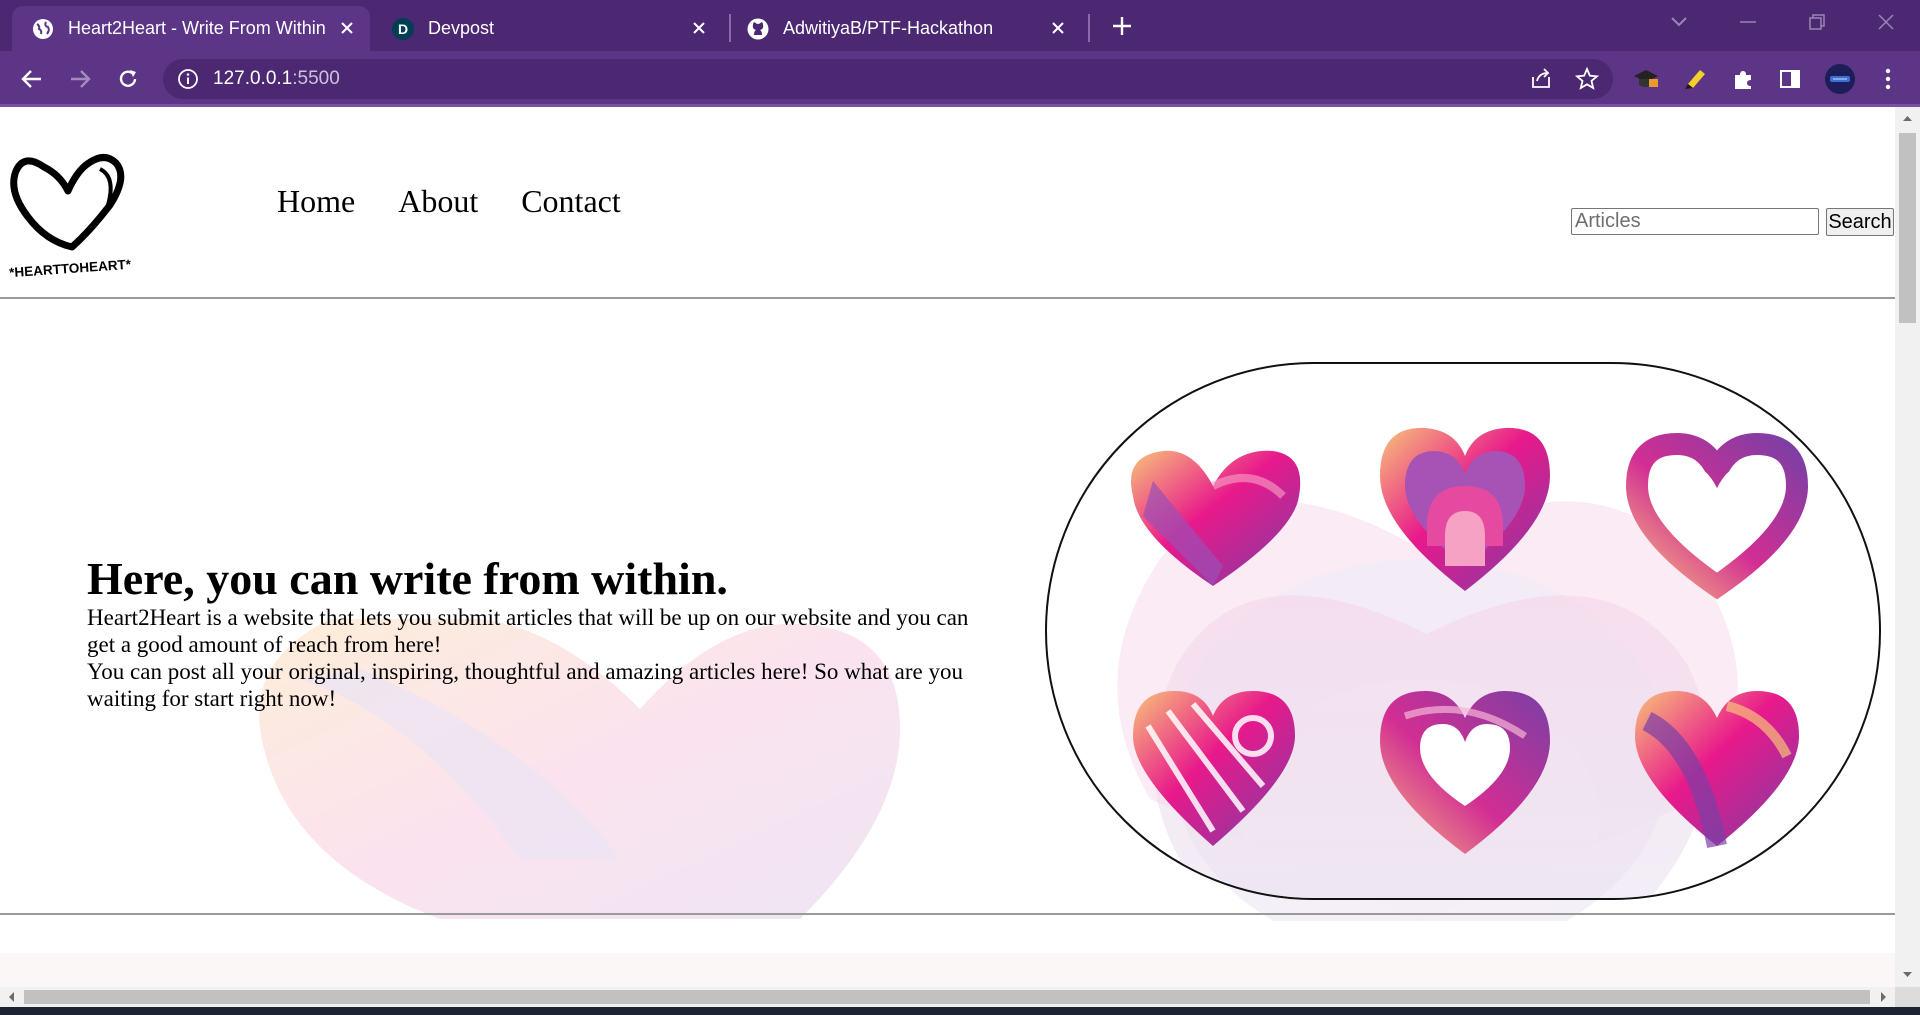  I want to click on back-icon, so click(32, 79).